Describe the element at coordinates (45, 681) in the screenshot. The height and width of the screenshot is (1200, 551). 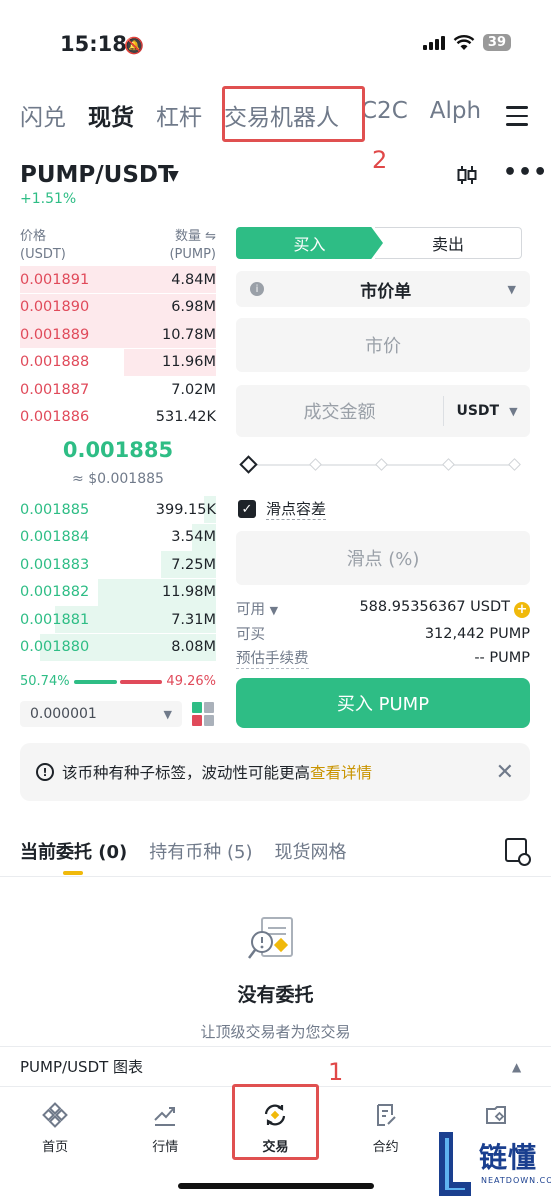
I see `buy-ratio: 50.74%` at that location.